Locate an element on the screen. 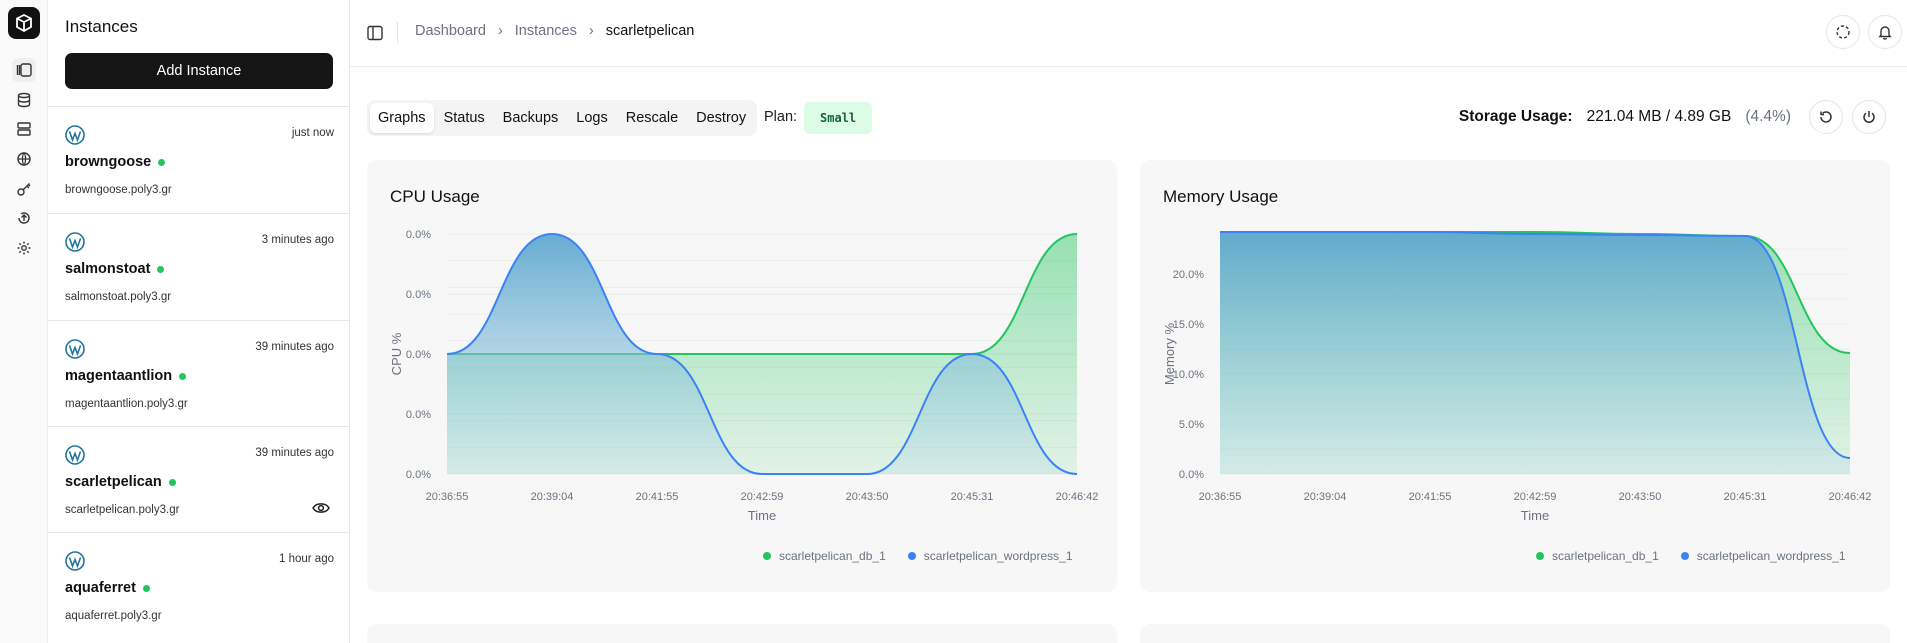 Image resolution: width=1907 pixels, height=643 pixels. tab-rescale: Rescale is located at coordinates (652, 118).